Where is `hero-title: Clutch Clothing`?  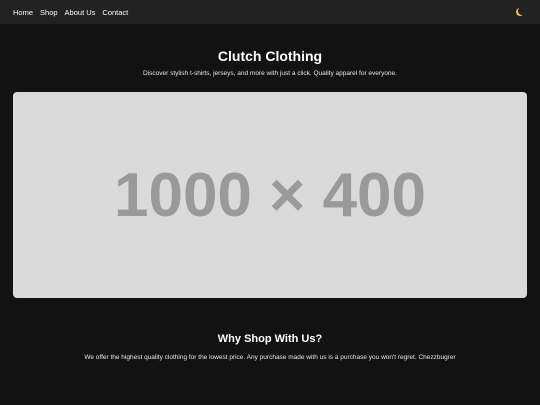
hero-title: Clutch Clothing is located at coordinates (270, 56).